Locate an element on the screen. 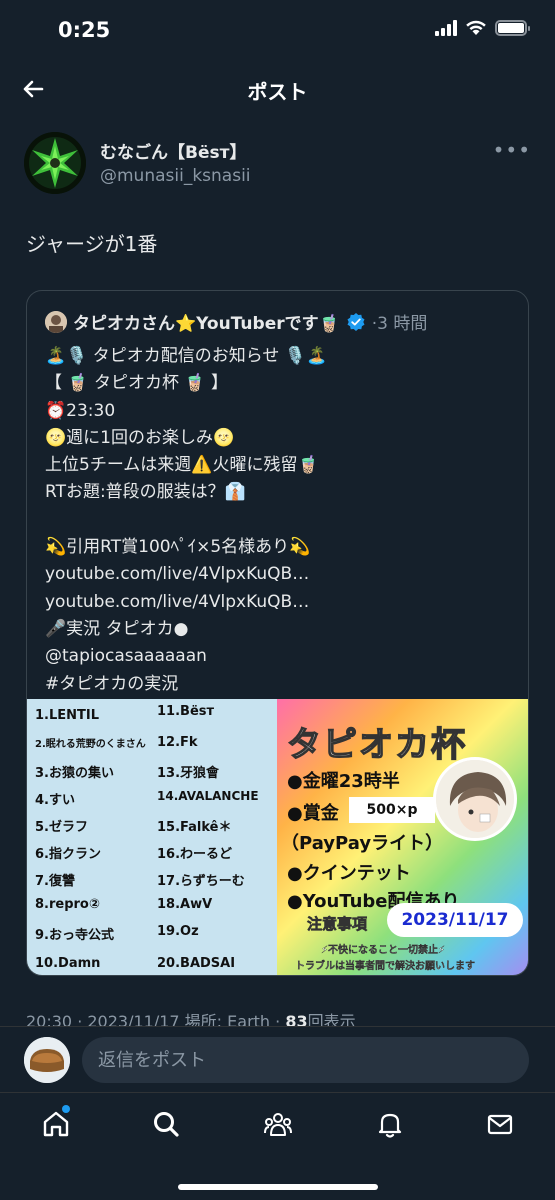 The image size is (555, 1200). home-icon is located at coordinates (56, 1124).